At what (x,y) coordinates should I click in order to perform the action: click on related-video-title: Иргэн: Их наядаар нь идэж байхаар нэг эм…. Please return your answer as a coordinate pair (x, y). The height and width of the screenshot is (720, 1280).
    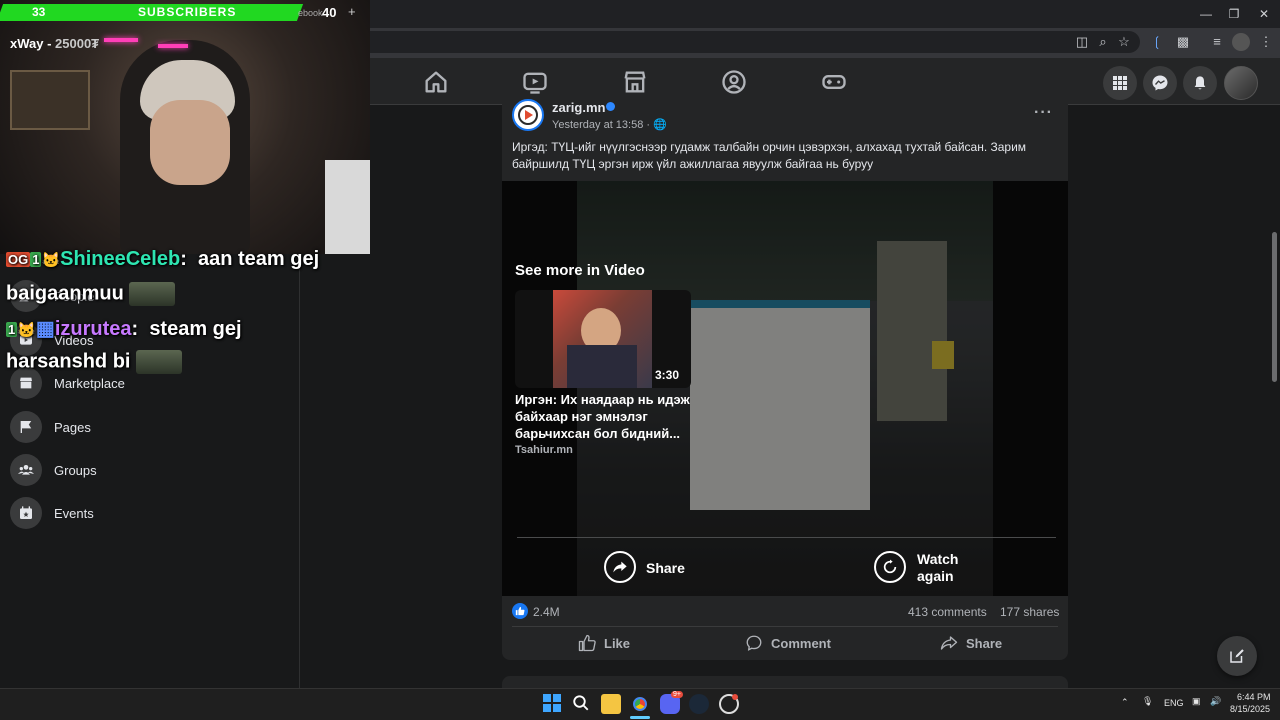
    Looking at the image, I should click on (605, 416).